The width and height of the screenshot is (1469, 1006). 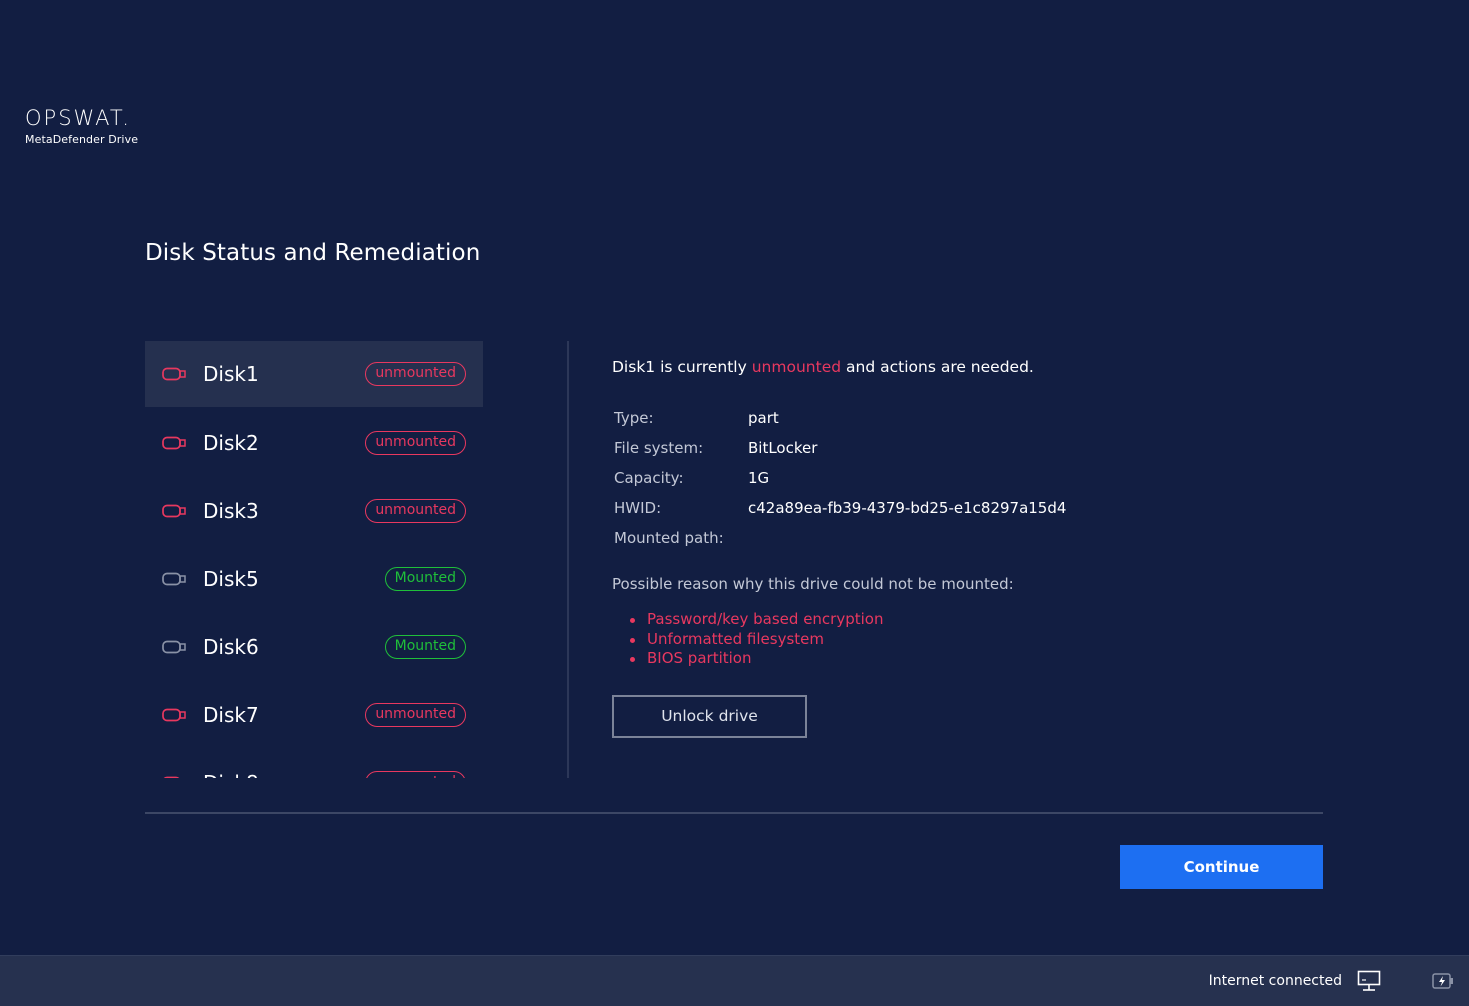 I want to click on disk-name: Disk5, so click(x=231, y=579).